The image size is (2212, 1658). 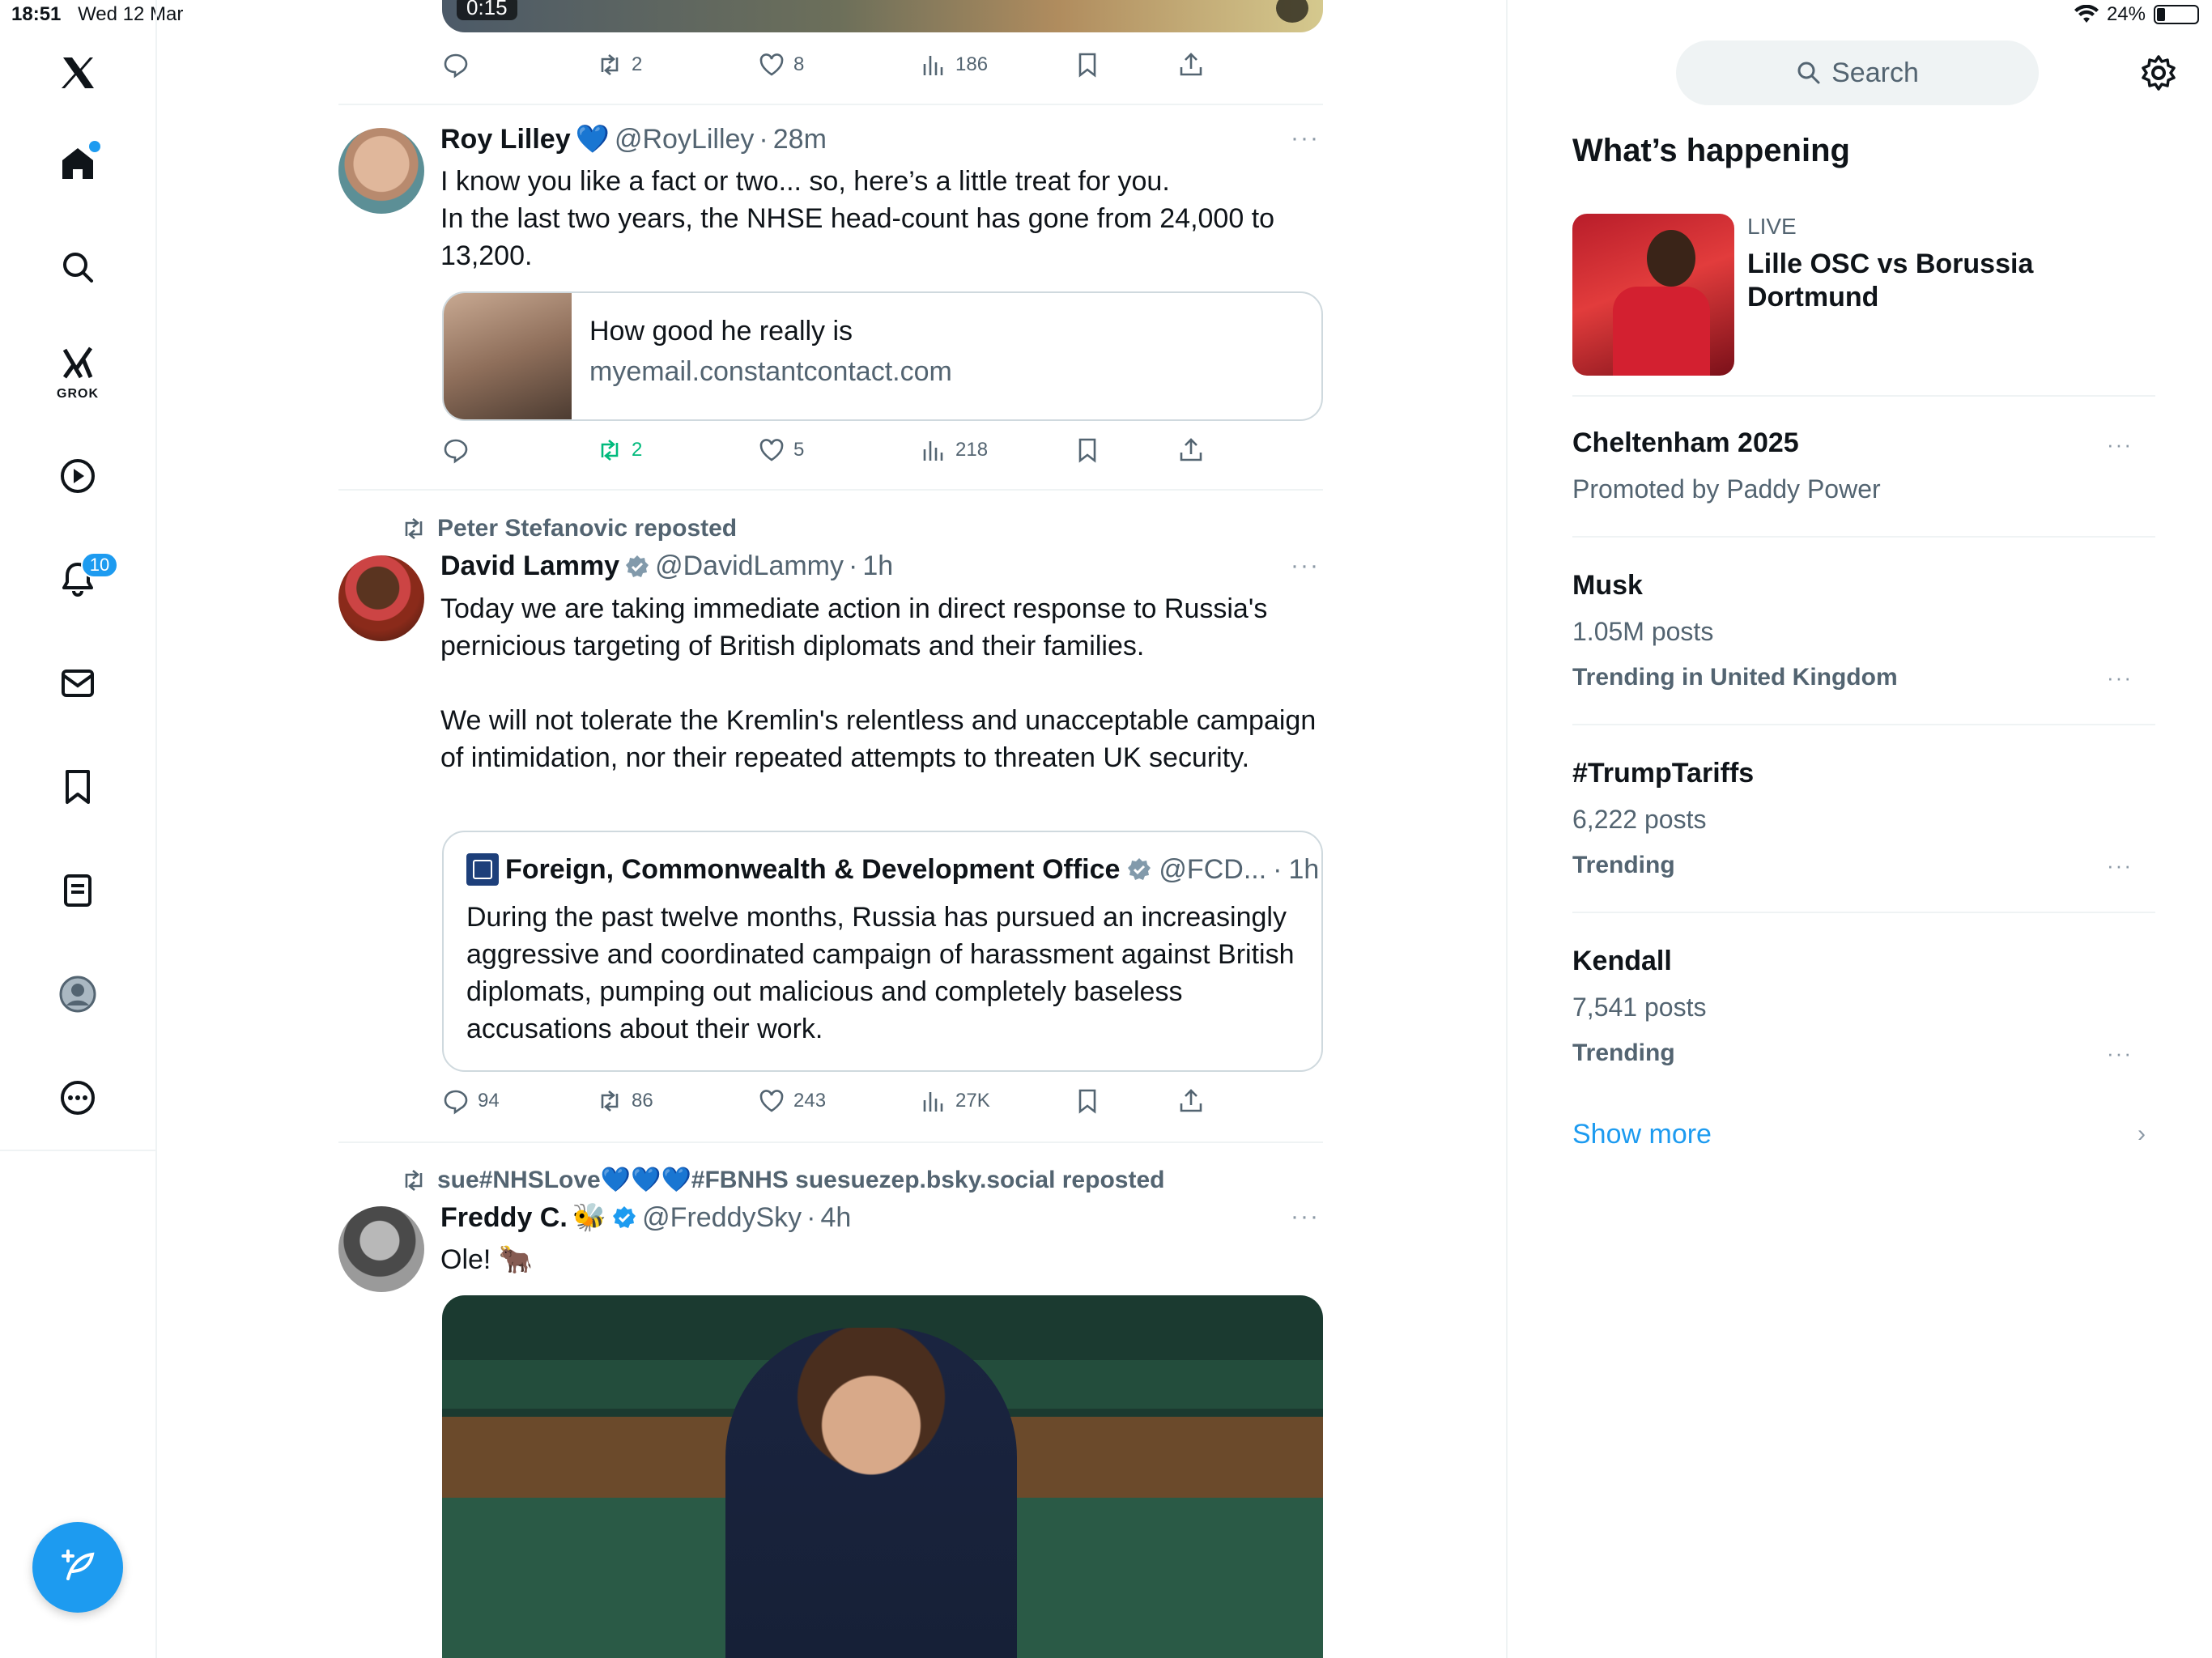 What do you see at coordinates (77, 476) in the screenshot?
I see `nav-video` at bounding box center [77, 476].